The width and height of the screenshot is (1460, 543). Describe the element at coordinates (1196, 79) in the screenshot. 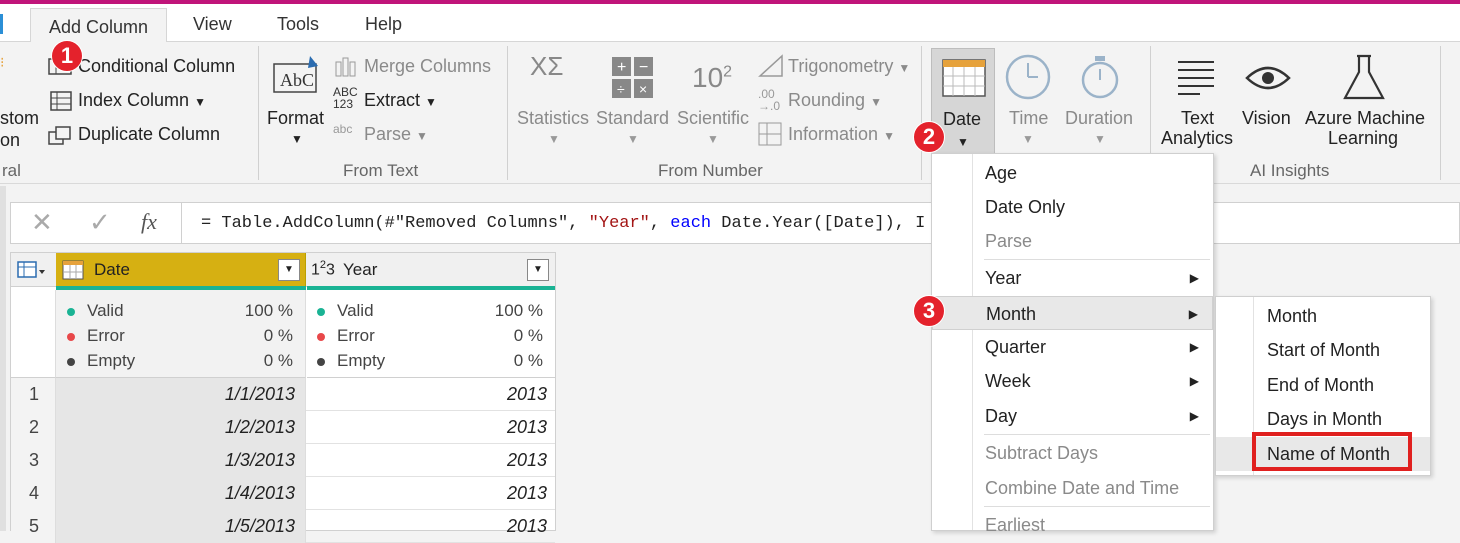

I see `text-analytics-icon` at that location.